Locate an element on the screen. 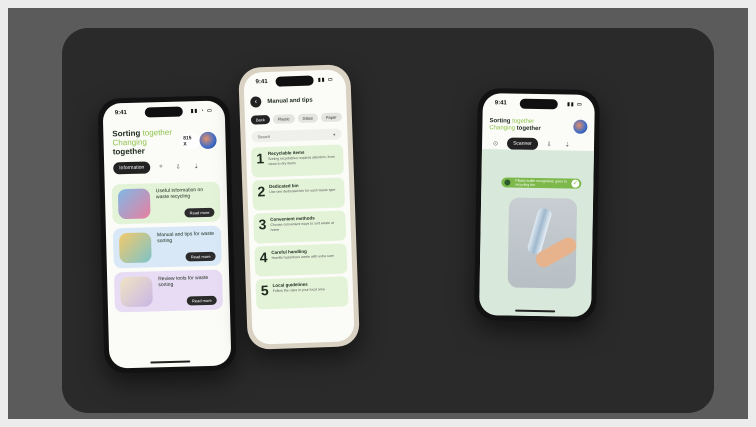  tab-info-icon: ⊙ is located at coordinates (495, 143).